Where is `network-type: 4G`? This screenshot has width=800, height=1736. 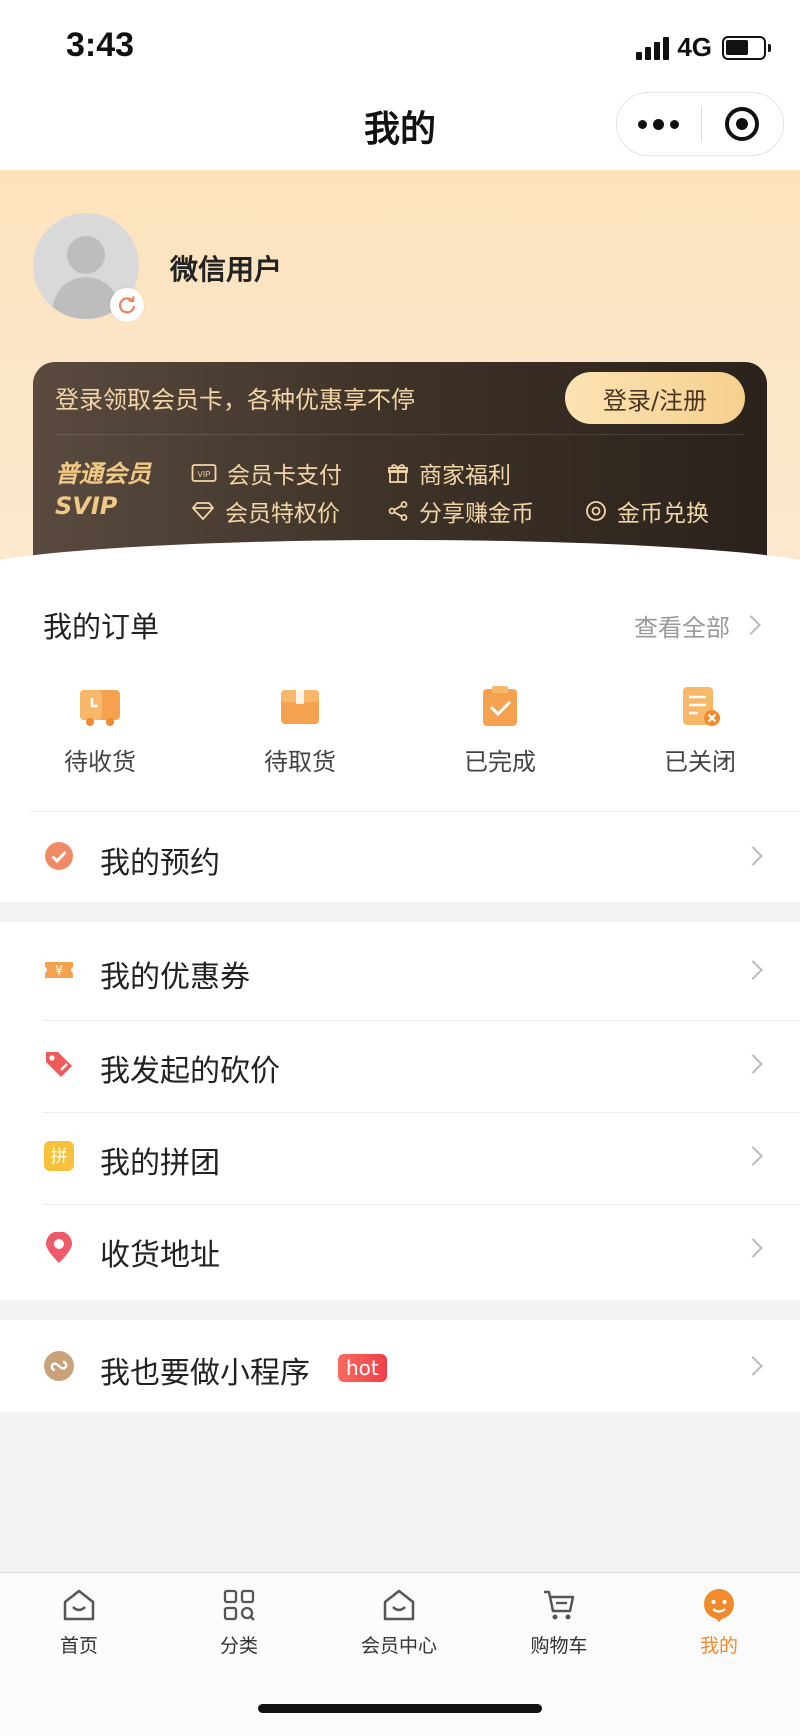 network-type: 4G is located at coordinates (694, 47).